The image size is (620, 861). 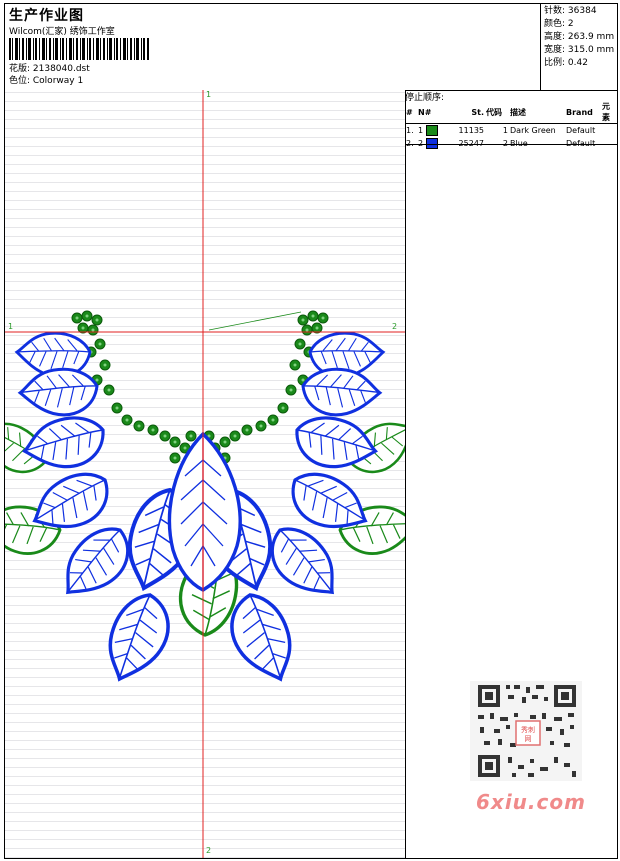 What do you see at coordinates (46, 16) in the screenshot?
I see `worksheet-title: 生产作业图` at bounding box center [46, 16].